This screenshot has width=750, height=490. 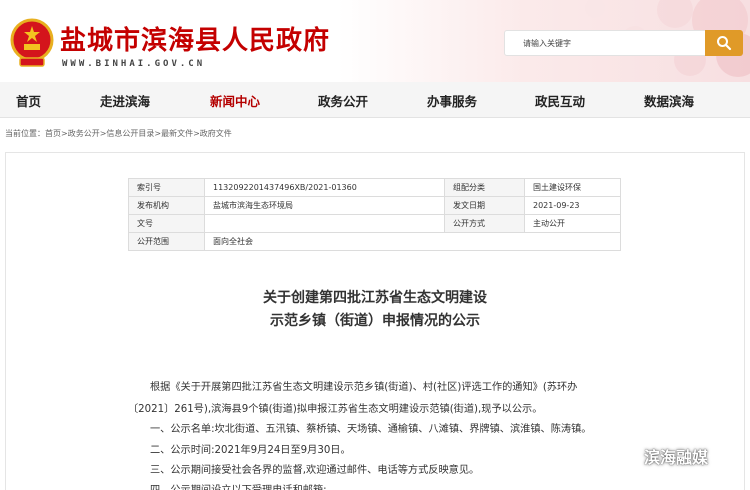 I want to click on scope-value: 面向全社会, so click(x=412, y=241).